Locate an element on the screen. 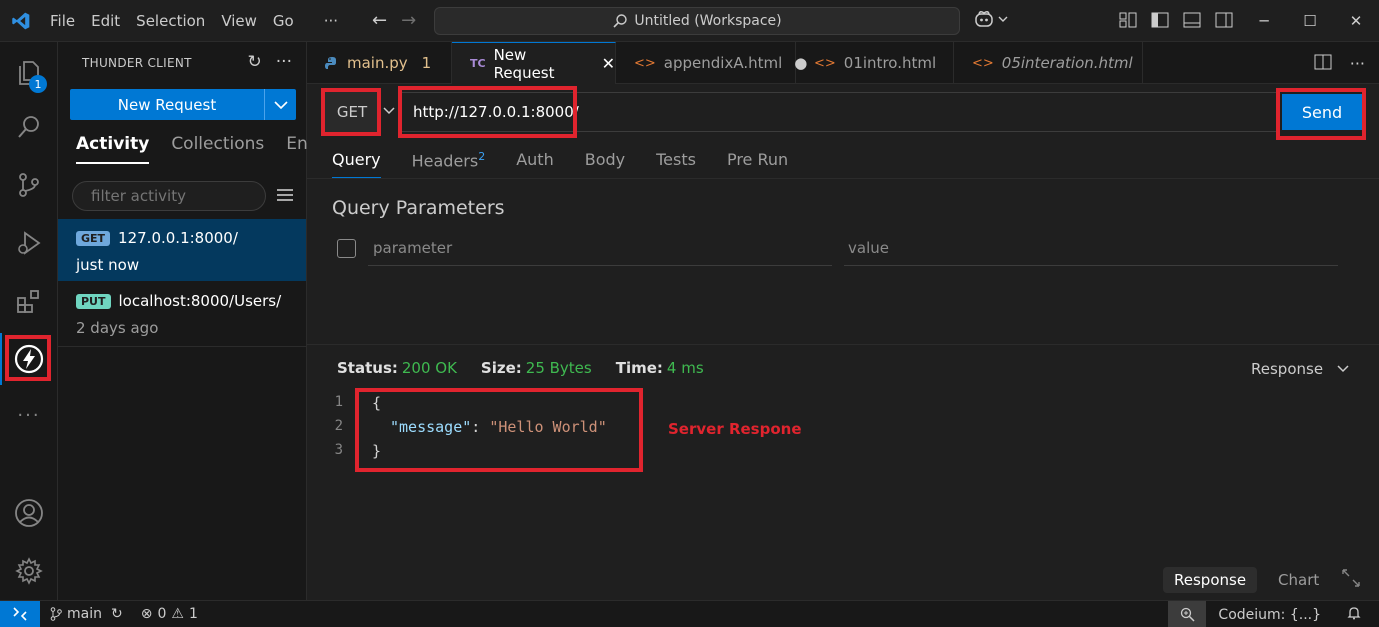 The width and height of the screenshot is (1379, 627). new-request-dropdown is located at coordinates (280, 104).